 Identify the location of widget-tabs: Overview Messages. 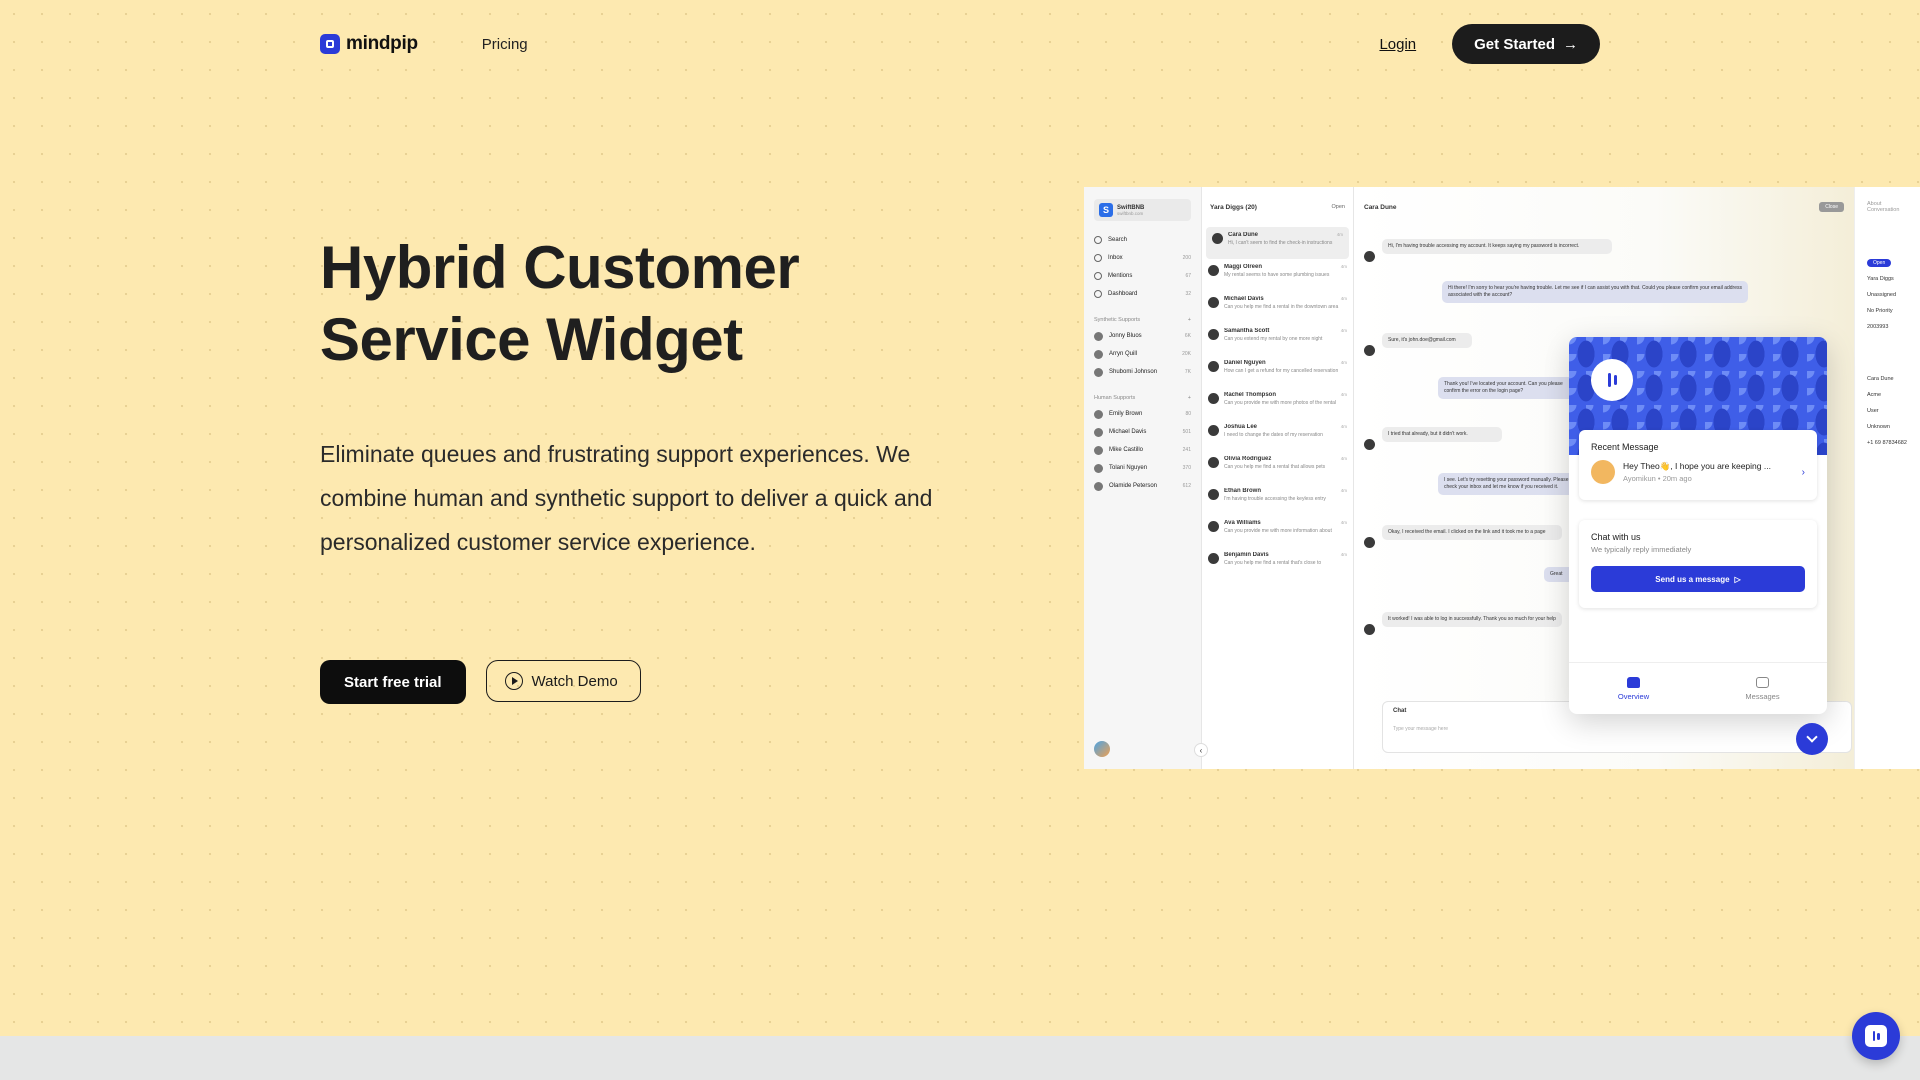
(1698, 688).